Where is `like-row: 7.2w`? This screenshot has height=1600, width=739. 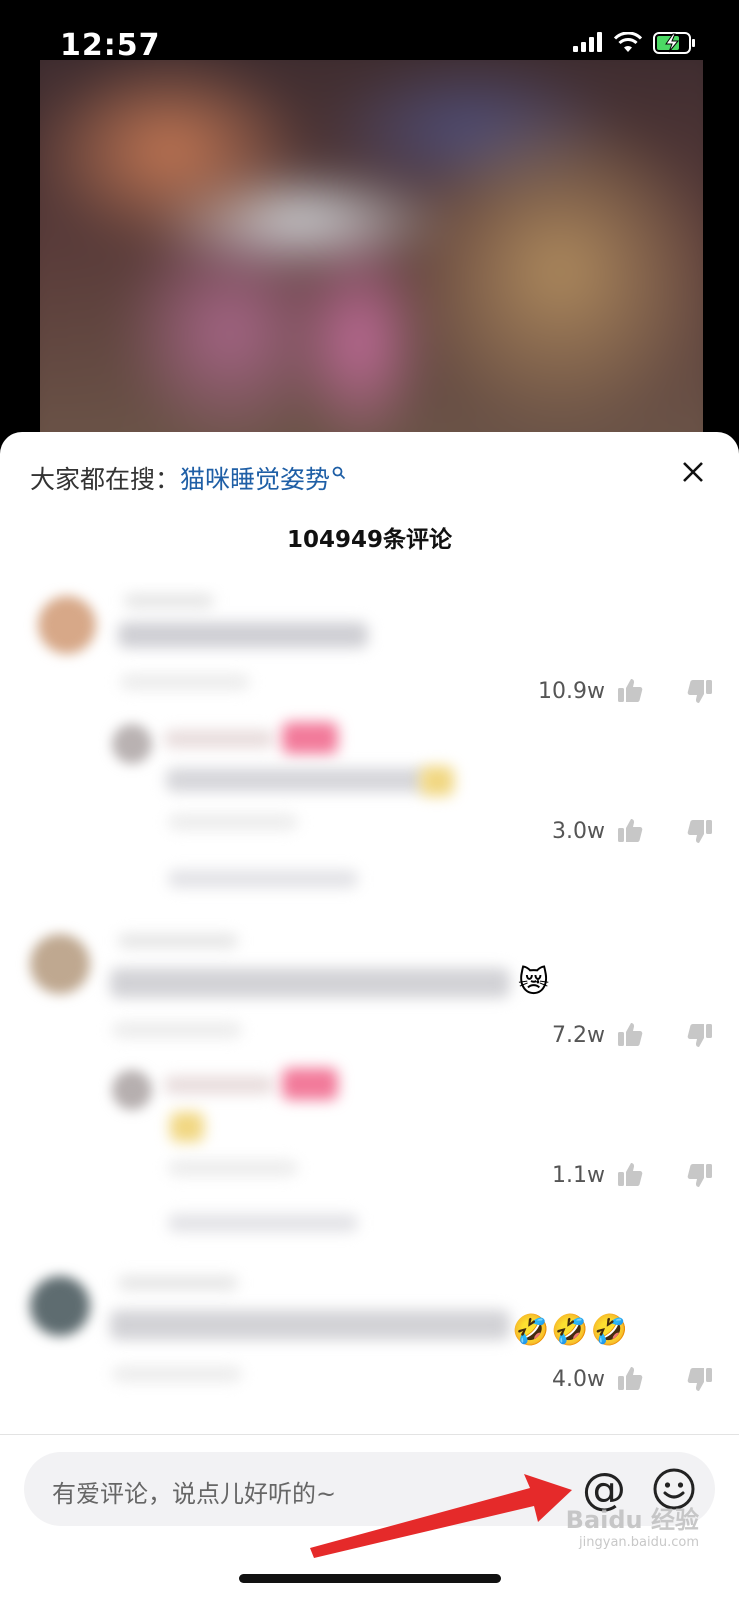 like-row: 7.2w is located at coordinates (634, 1035).